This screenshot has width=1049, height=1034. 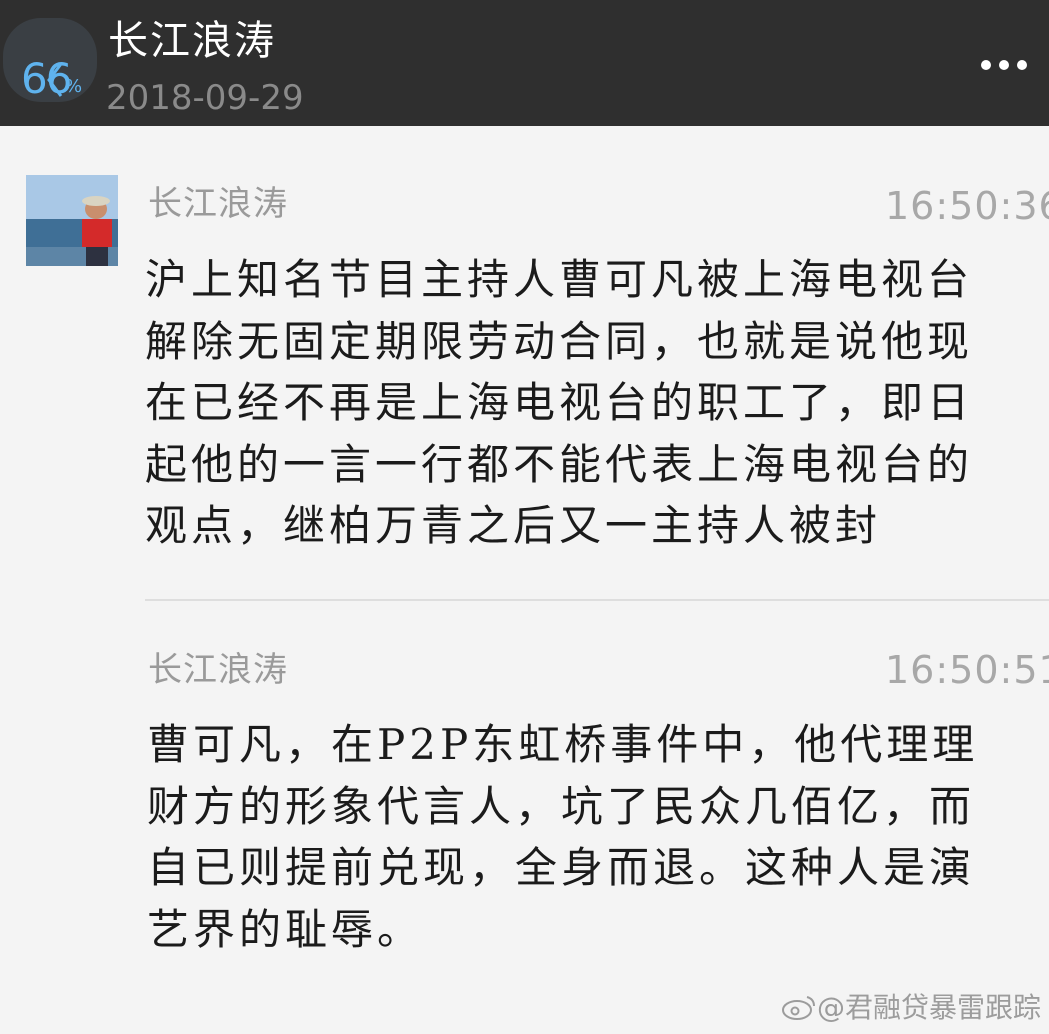 I want to click on back-button: 66 %, so click(x=50, y=60).